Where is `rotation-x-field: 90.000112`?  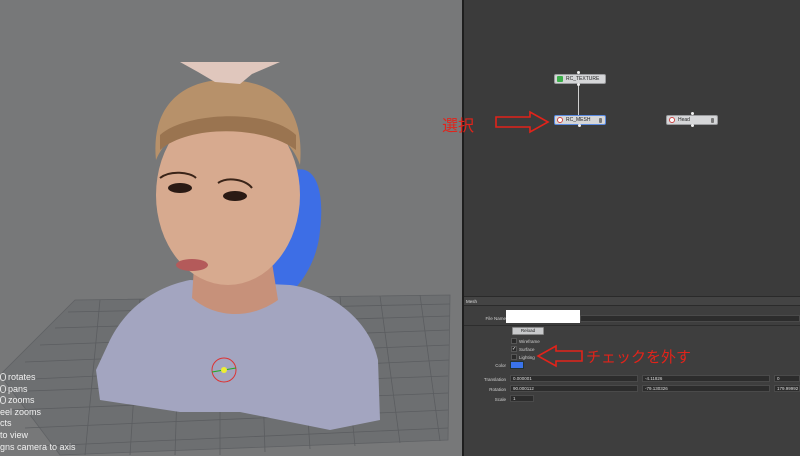
rotation-x-field: 90.000112 is located at coordinates (574, 388).